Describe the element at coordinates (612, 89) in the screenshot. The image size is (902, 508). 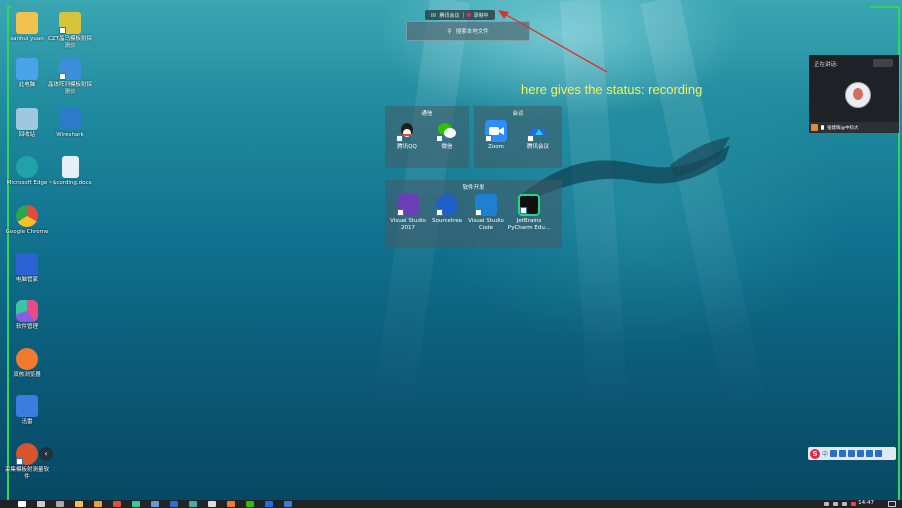
I see `annotation-text: here gives the status: recording` at that location.